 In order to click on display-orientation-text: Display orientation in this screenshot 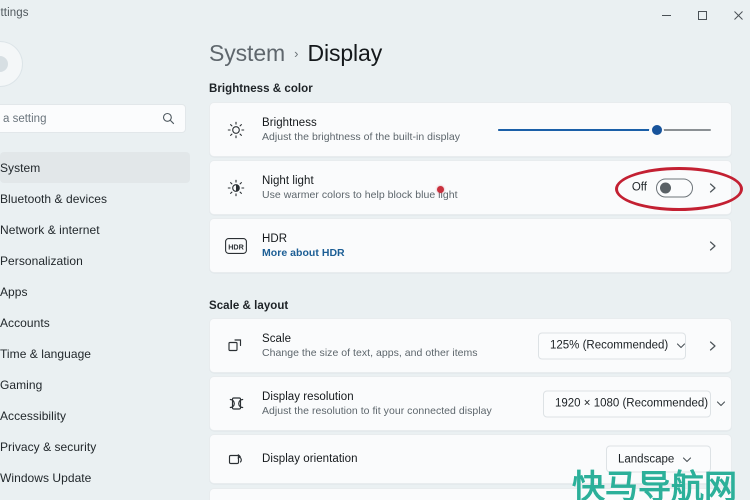, I will do `click(310, 459)`.